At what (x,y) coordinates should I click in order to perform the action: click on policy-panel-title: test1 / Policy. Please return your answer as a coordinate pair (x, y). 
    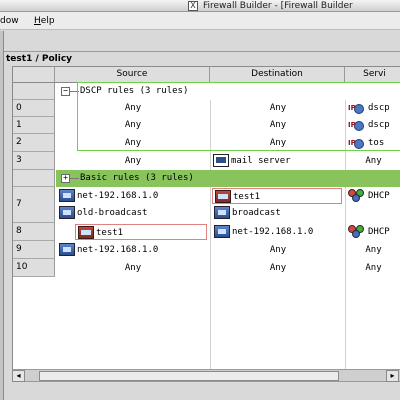
    Looking at the image, I should click on (39, 59).